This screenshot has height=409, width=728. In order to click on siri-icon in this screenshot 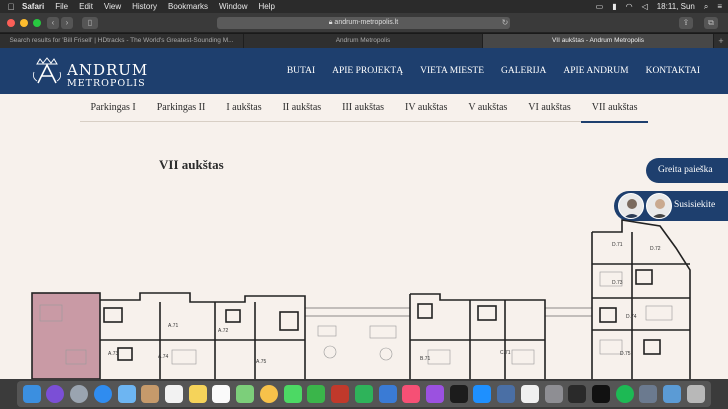, I will do `click(55, 394)`.